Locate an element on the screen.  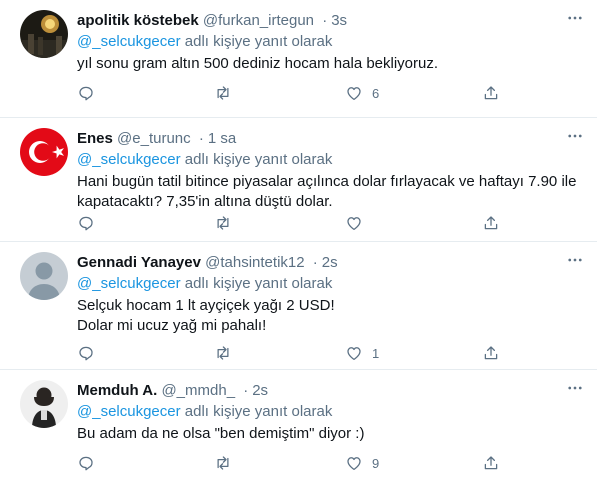
user-handle: @furkan_irtegun is located at coordinates (258, 20).